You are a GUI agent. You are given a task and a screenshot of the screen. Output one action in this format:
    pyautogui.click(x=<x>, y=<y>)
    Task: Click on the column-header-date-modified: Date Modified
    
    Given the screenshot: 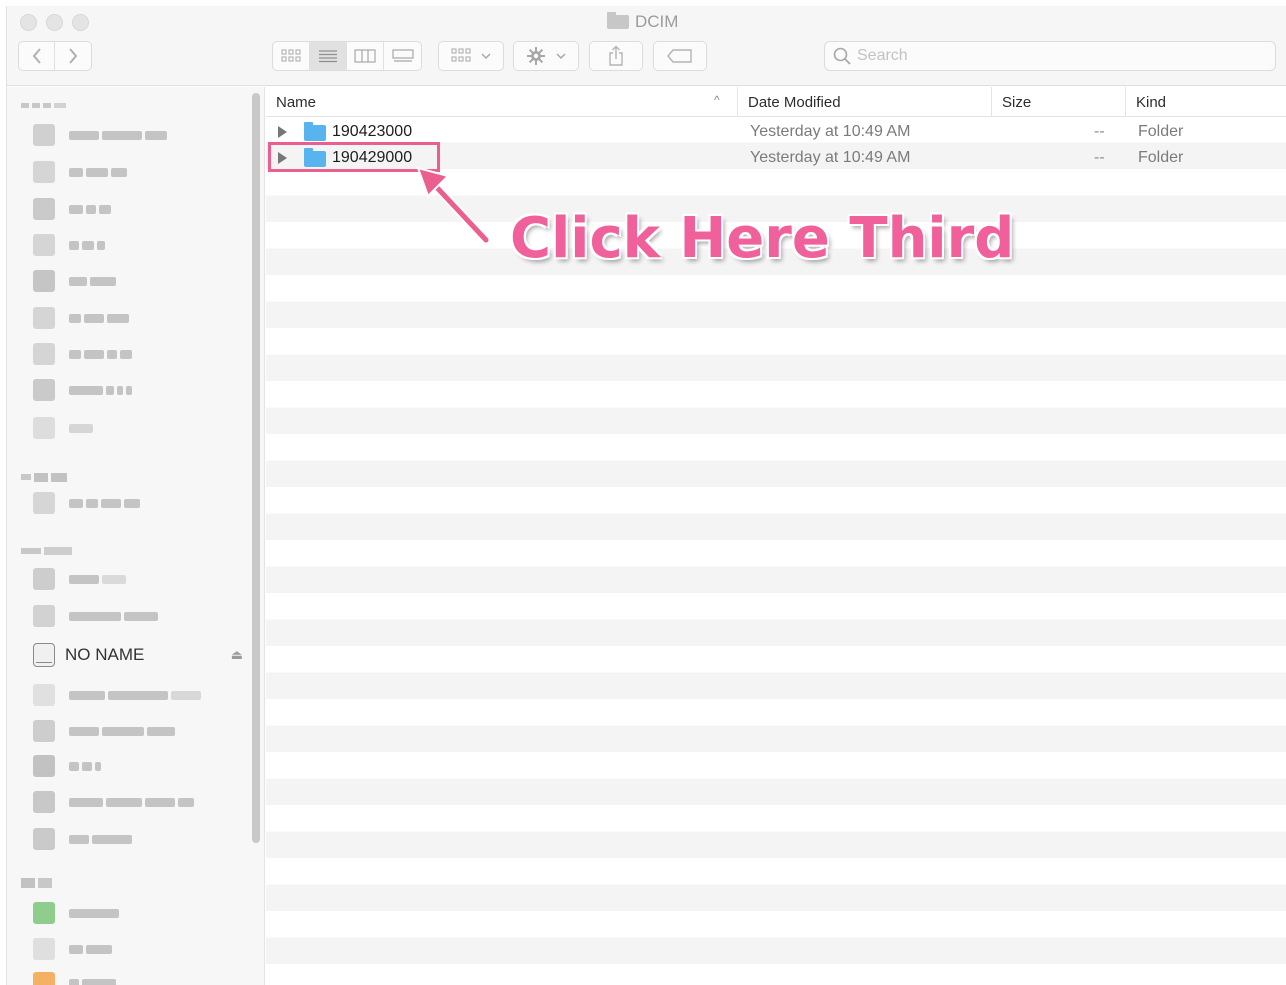 What is the action you would take?
    pyautogui.click(x=864, y=102)
    